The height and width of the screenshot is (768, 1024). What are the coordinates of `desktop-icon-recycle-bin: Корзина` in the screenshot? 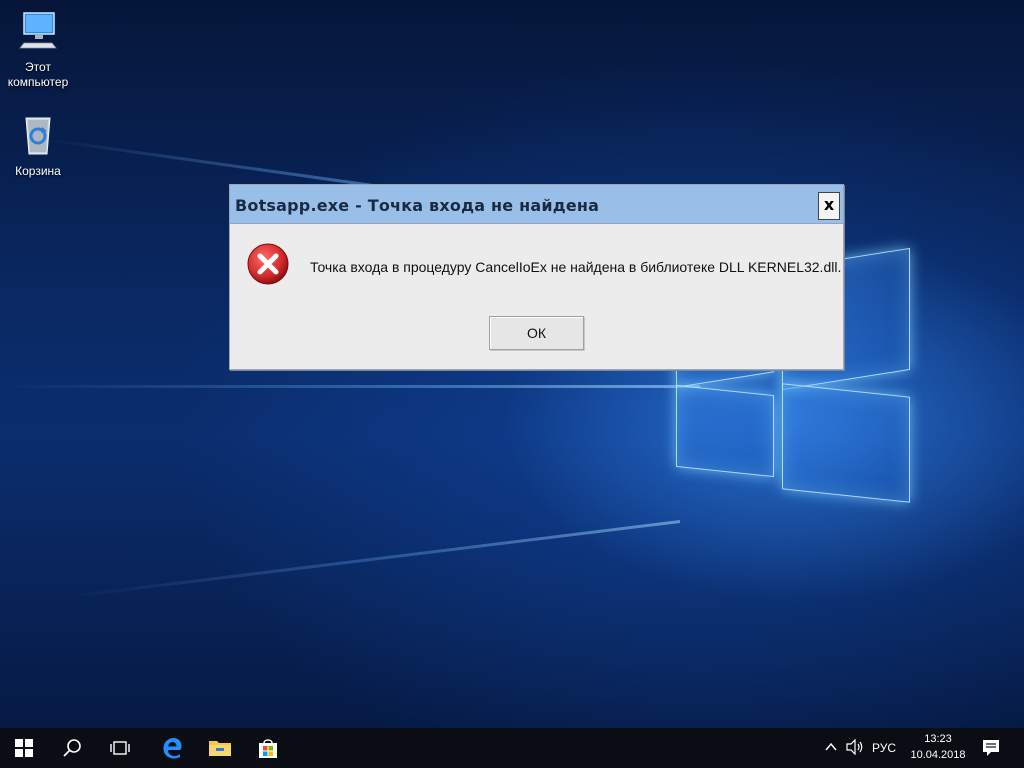 It's located at (38, 145).